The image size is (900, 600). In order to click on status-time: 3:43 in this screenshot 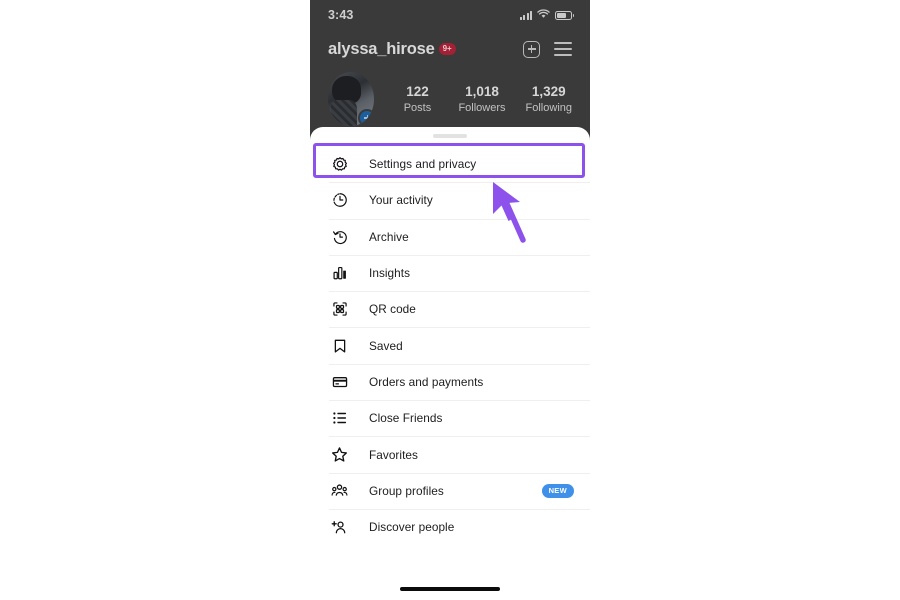, I will do `click(341, 15)`.